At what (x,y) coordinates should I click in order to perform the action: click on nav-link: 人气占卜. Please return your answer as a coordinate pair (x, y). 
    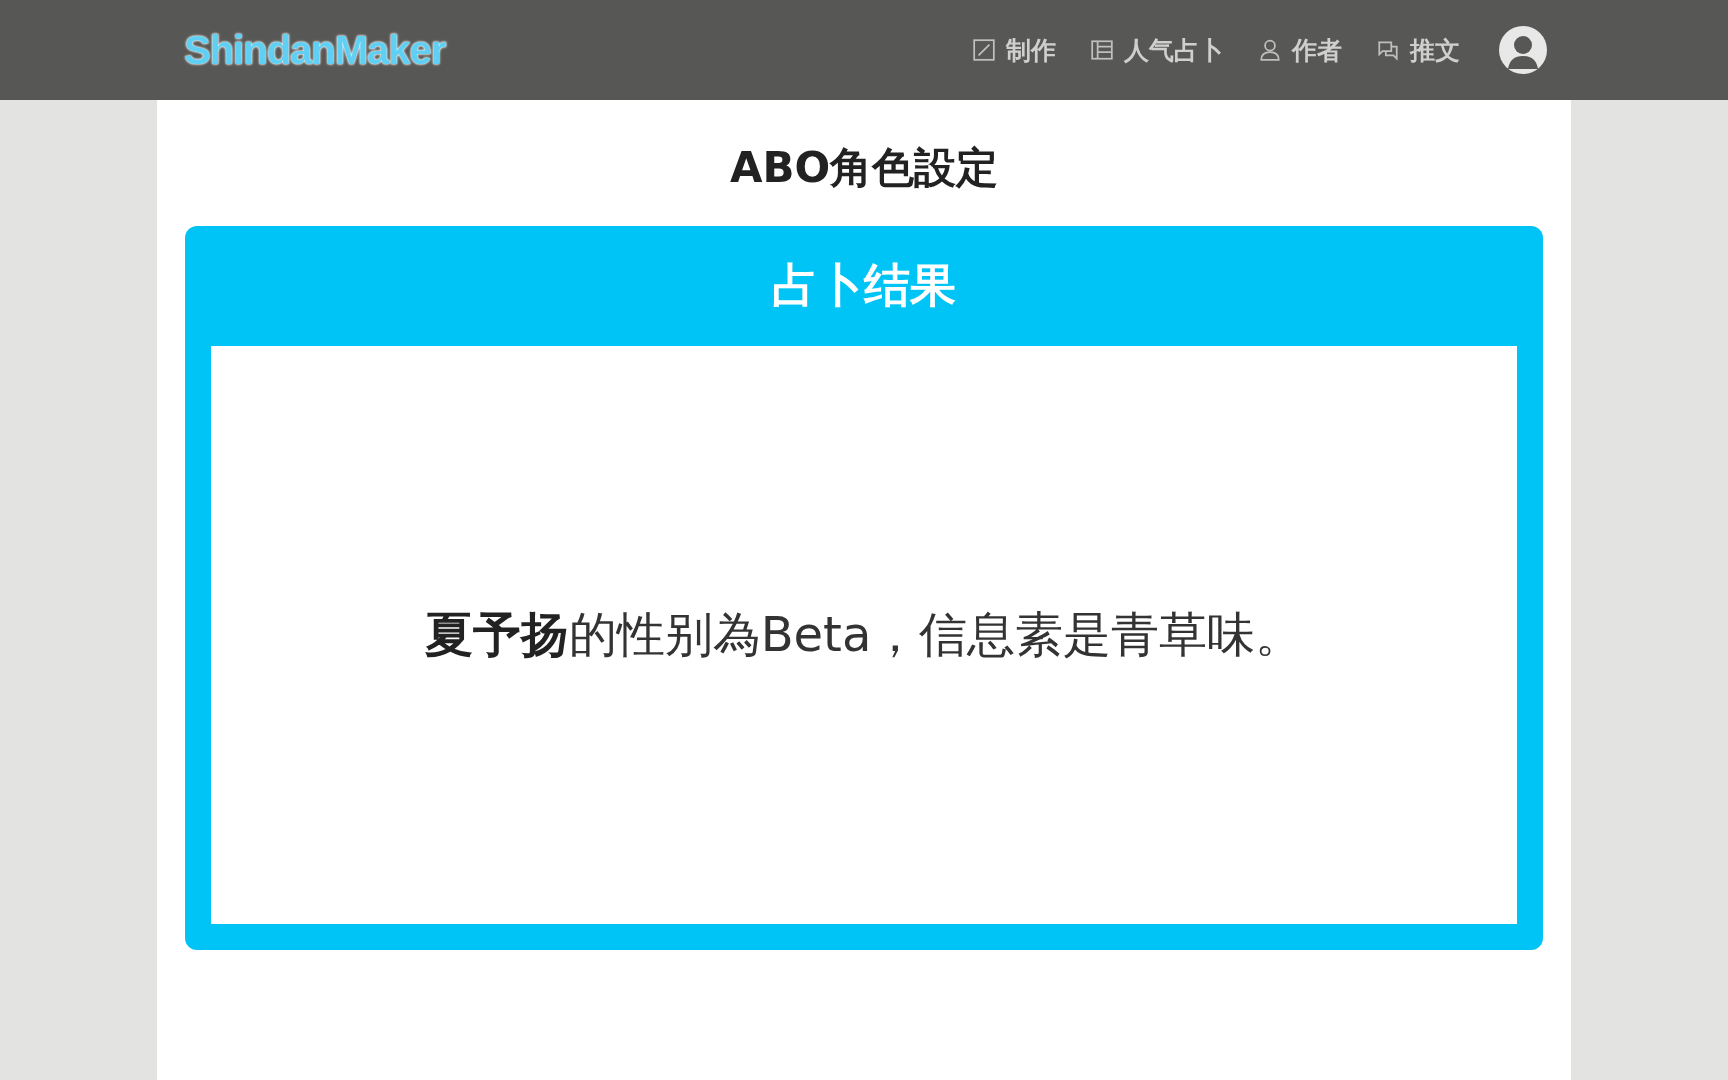
    Looking at the image, I should click on (1157, 50).